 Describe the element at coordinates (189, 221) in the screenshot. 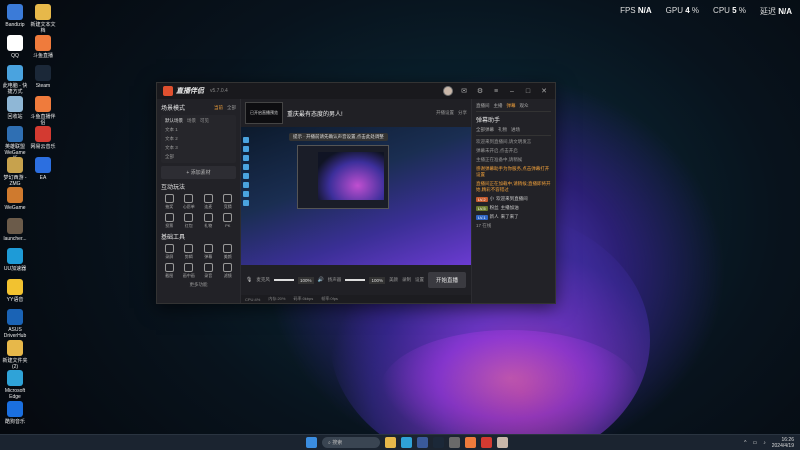

I see `tool-item: 红包` at that location.